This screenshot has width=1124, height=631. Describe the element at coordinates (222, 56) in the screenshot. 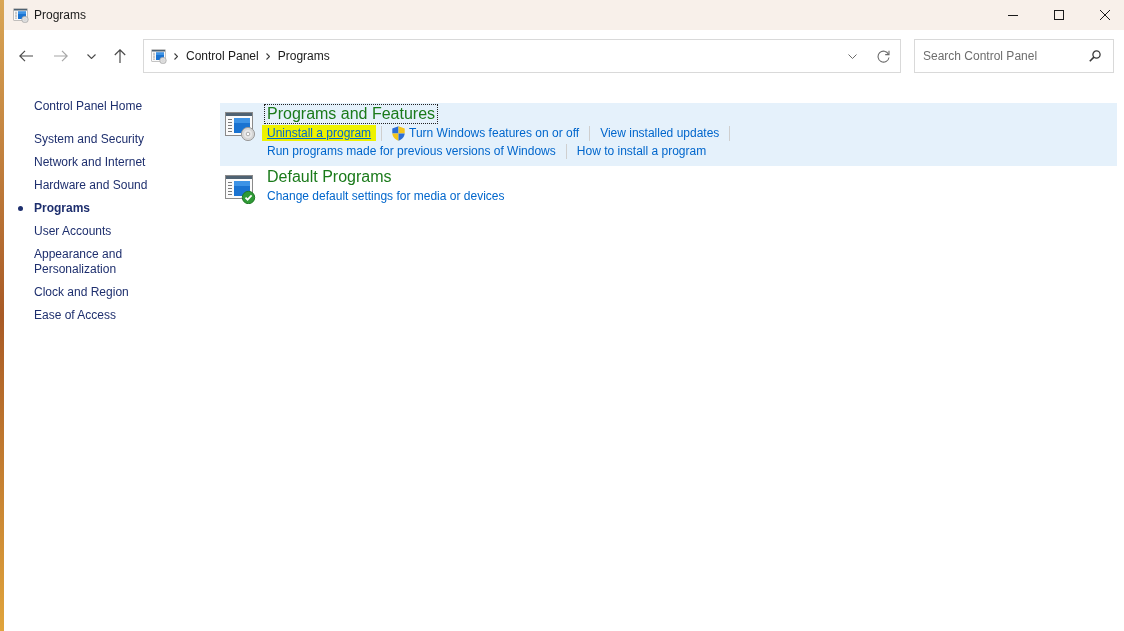

I see `breadcrumb: Control Panel` at that location.